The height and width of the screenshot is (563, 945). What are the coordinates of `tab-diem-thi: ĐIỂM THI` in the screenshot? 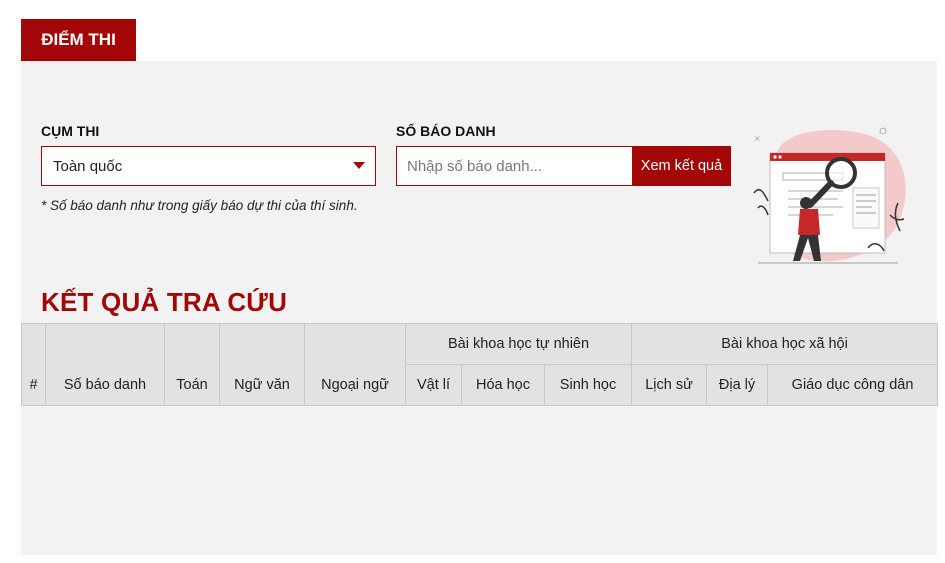 It's located at (78, 40).